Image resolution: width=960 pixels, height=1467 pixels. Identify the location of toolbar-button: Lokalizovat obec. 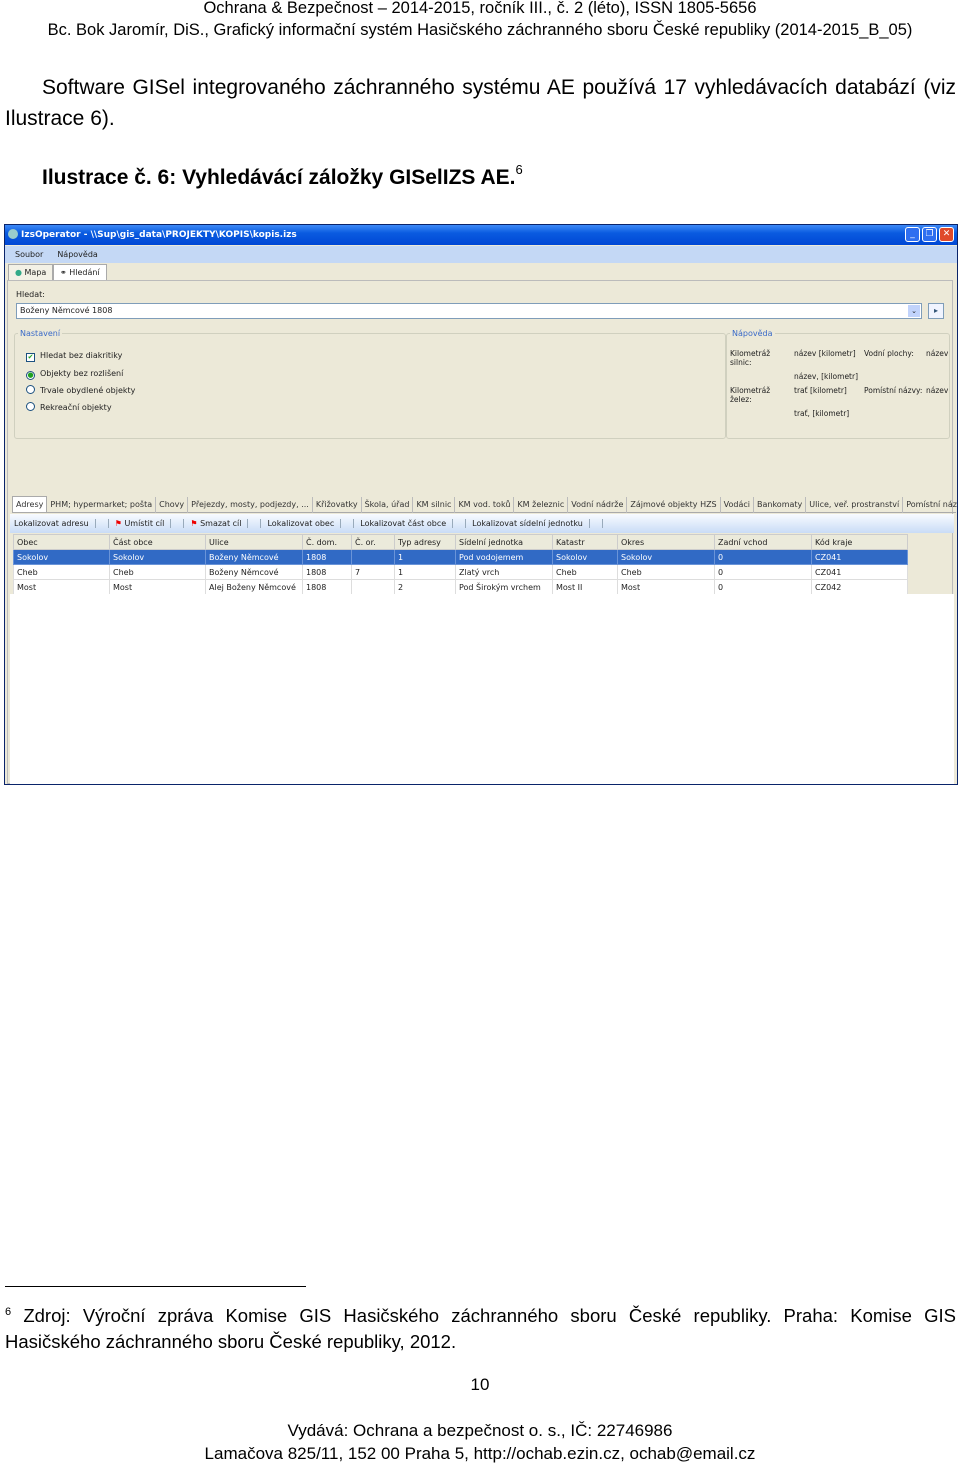
(311, 523).